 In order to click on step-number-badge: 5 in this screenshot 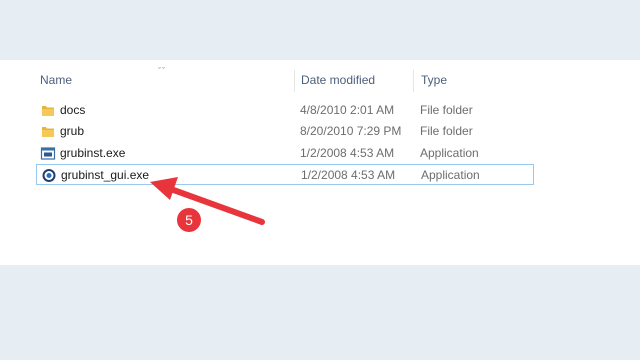, I will do `click(189, 220)`.